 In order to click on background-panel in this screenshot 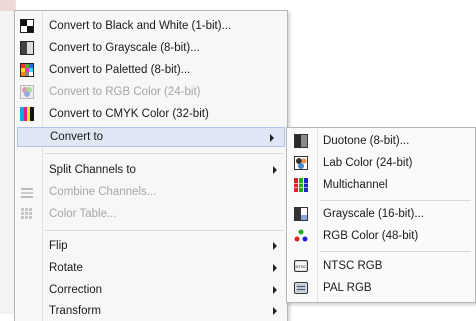, I will do `click(7, 157)`.